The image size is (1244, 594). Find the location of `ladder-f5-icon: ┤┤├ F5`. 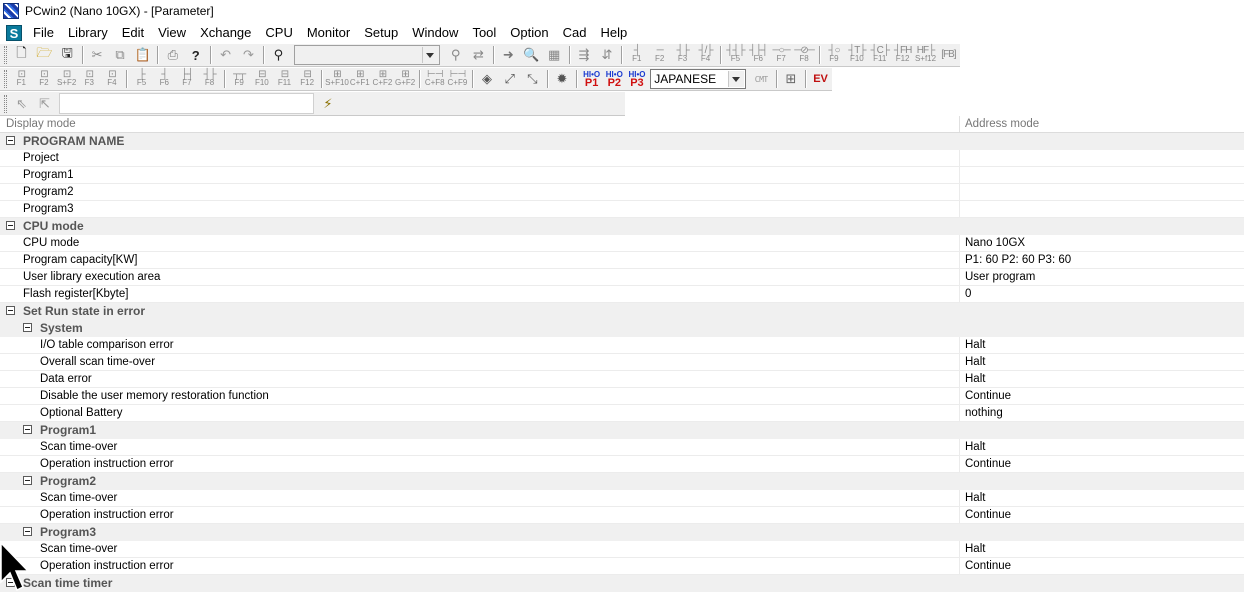

ladder-f5-icon: ┤┤├ F5 is located at coordinates (735, 55).